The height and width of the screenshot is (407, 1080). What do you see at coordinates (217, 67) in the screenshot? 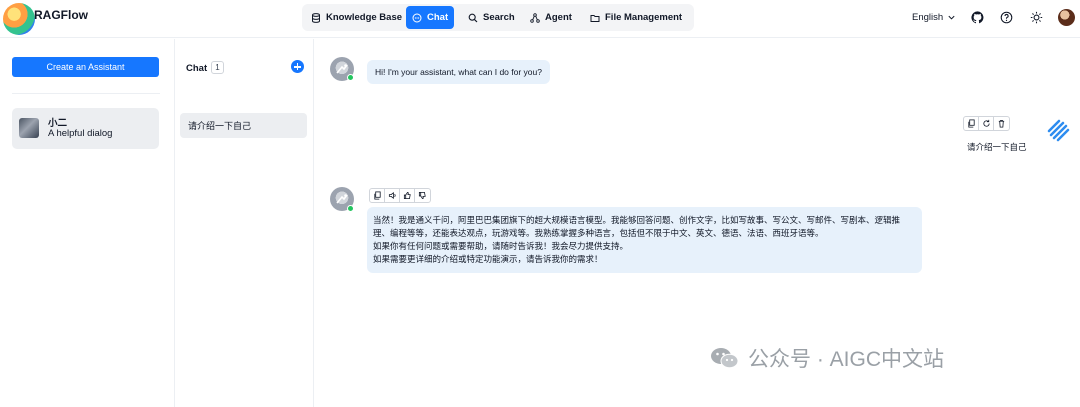
I see `chat-count-badge: 1` at bounding box center [217, 67].